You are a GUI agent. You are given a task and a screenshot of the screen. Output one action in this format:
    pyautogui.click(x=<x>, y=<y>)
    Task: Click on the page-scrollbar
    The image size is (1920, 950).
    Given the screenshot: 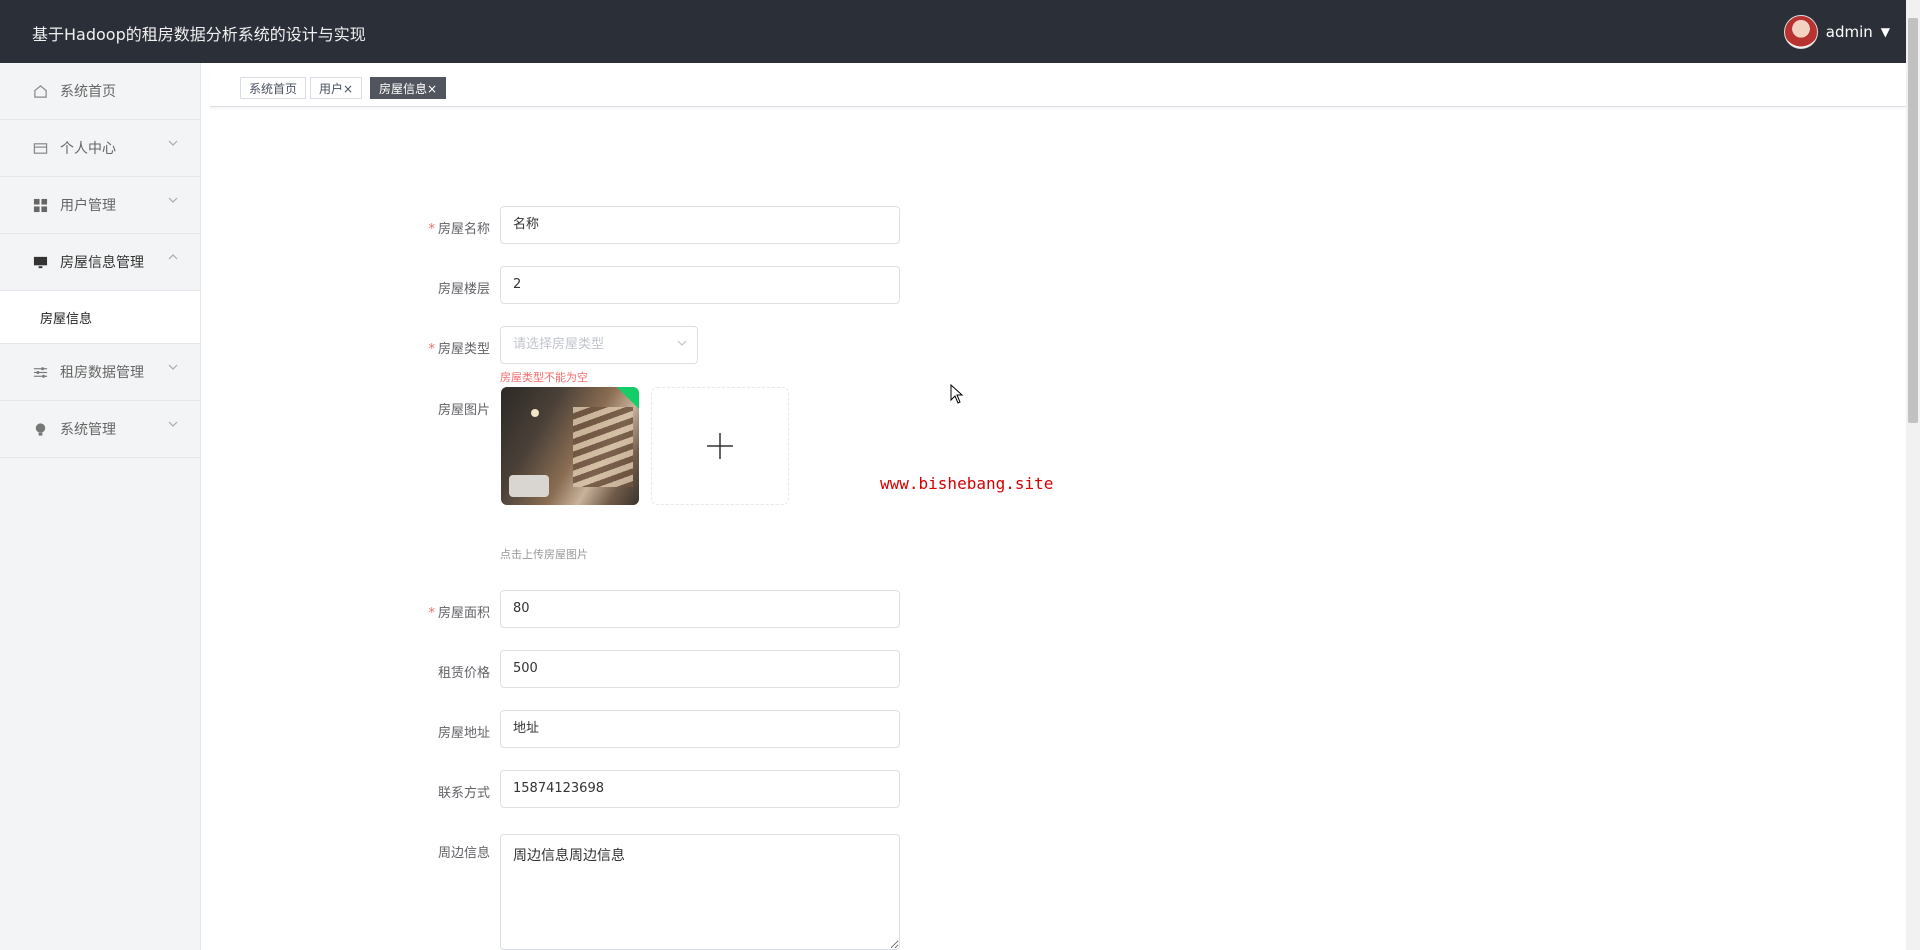 What is the action you would take?
    pyautogui.click(x=1913, y=475)
    